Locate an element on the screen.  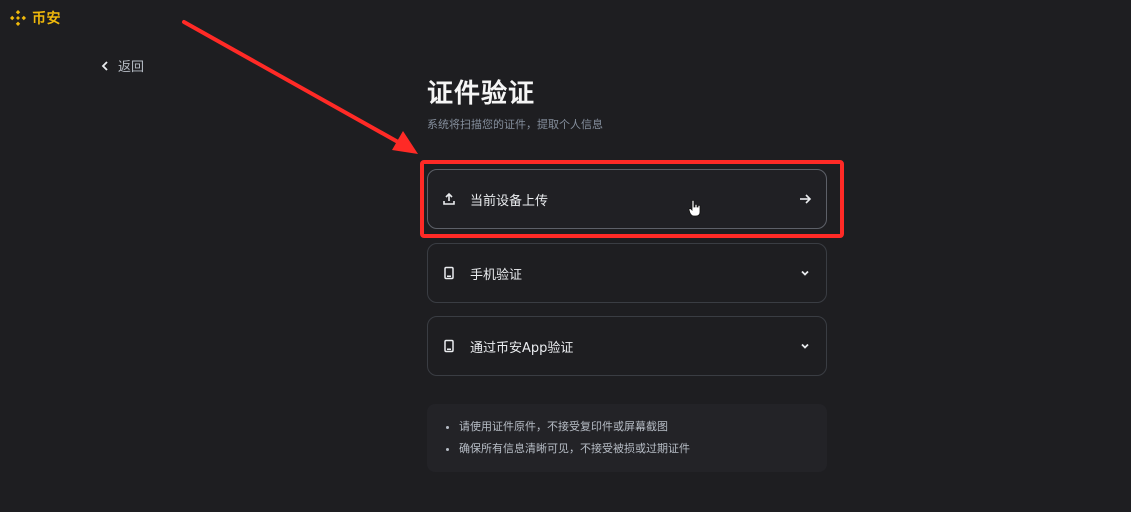
brand-name: 币安 is located at coordinates (46, 19).